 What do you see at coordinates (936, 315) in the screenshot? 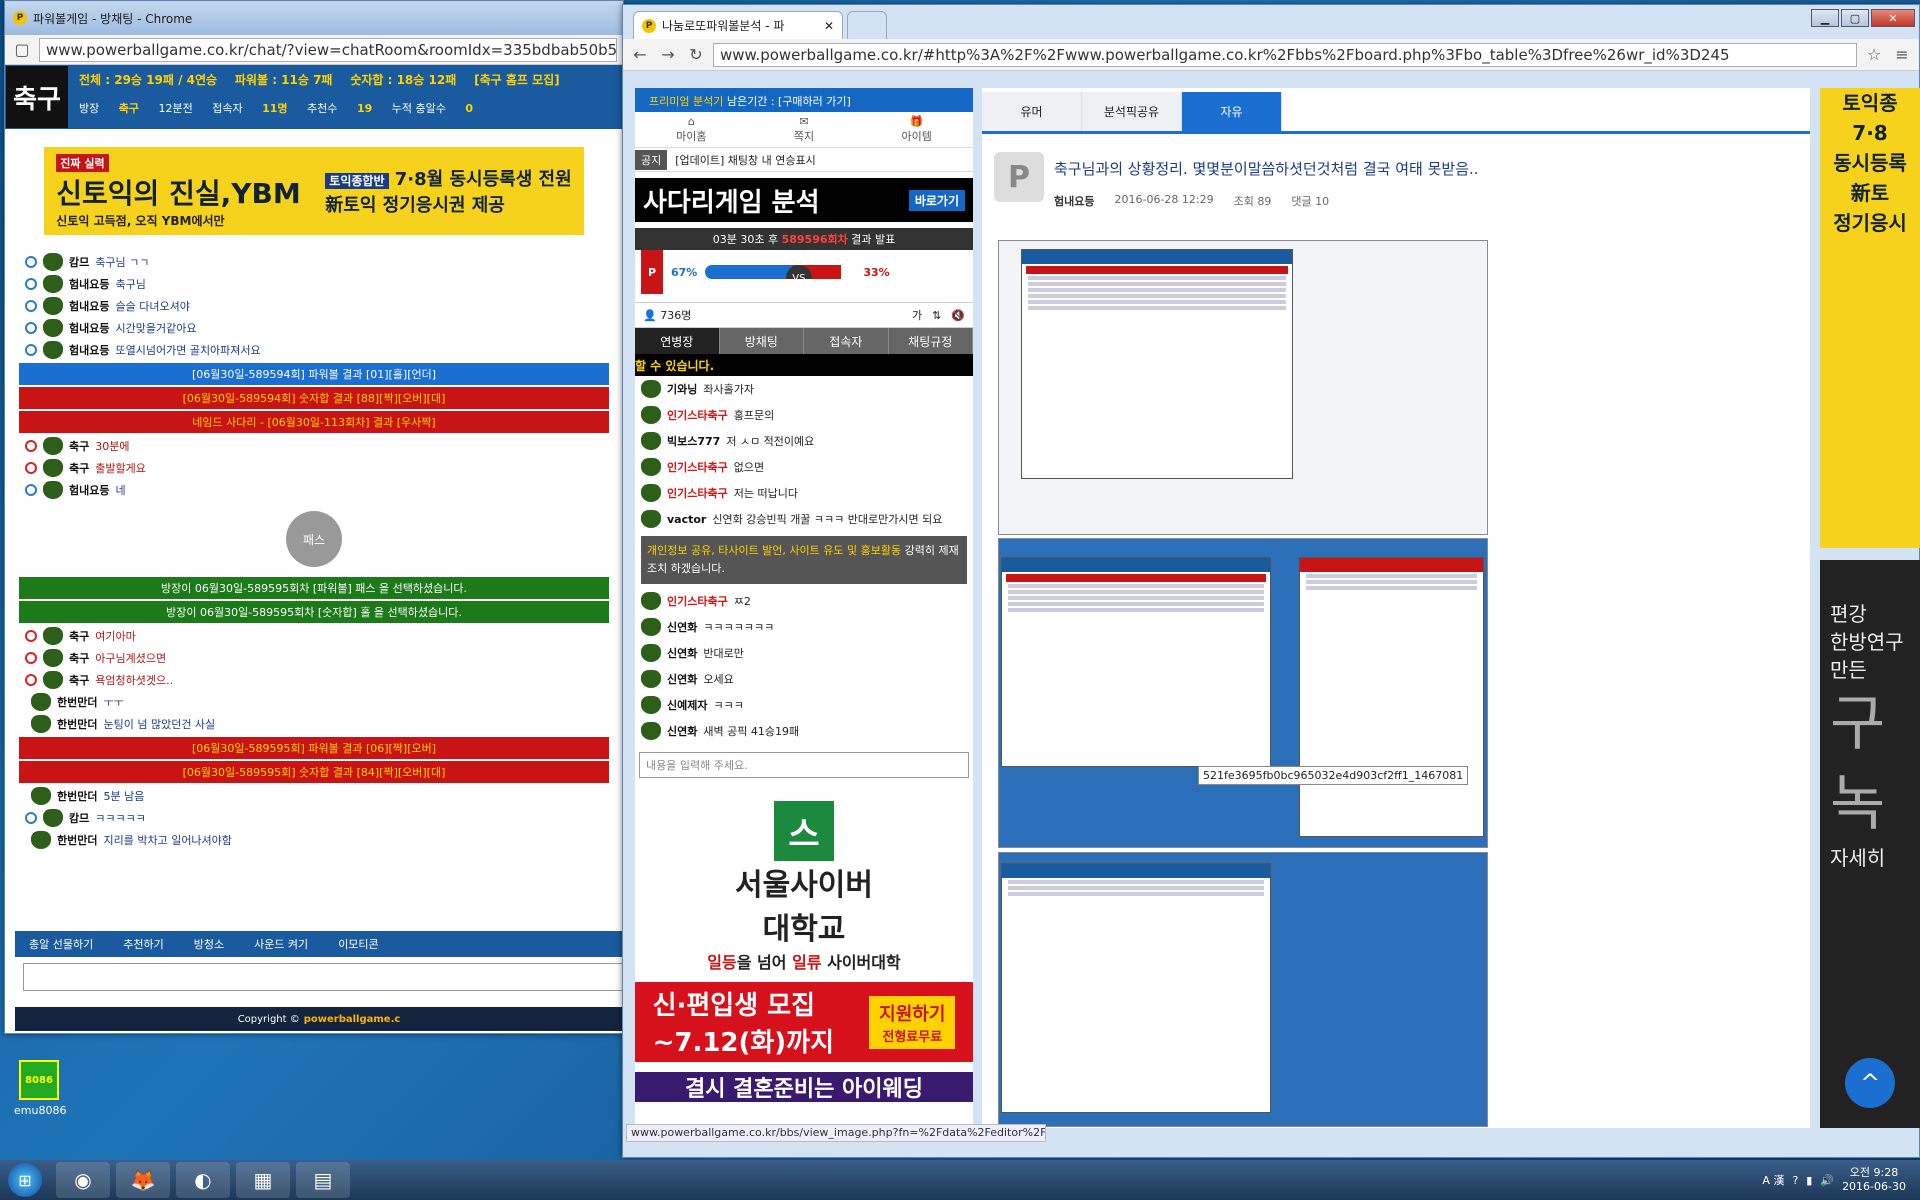
I see `scroll-lock-icon: ⇅` at bounding box center [936, 315].